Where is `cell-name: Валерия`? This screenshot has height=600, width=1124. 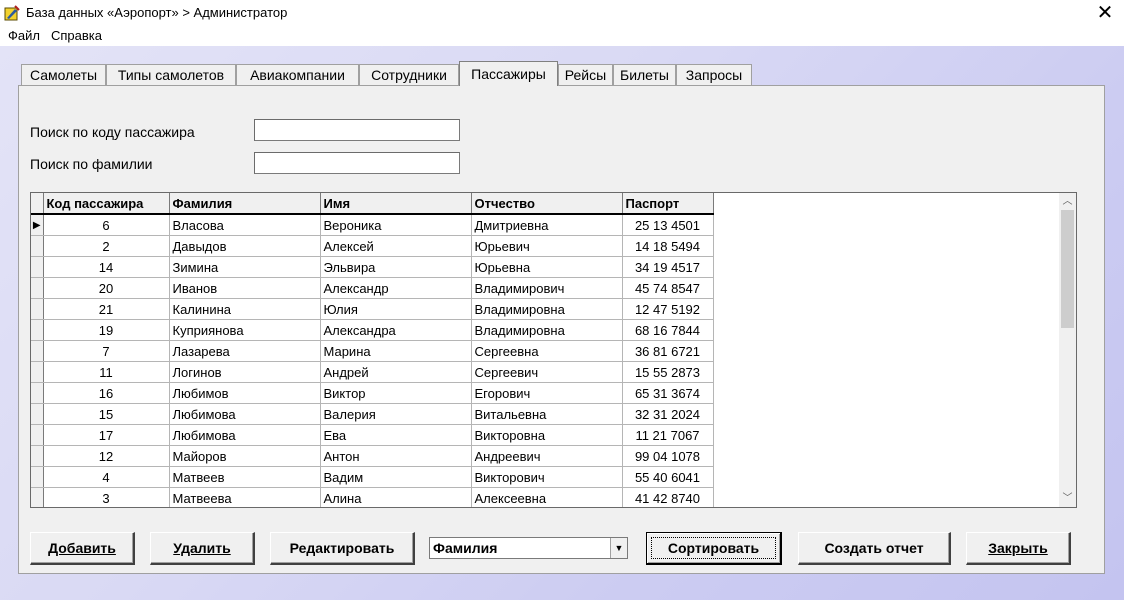
cell-name: Валерия is located at coordinates (396, 414).